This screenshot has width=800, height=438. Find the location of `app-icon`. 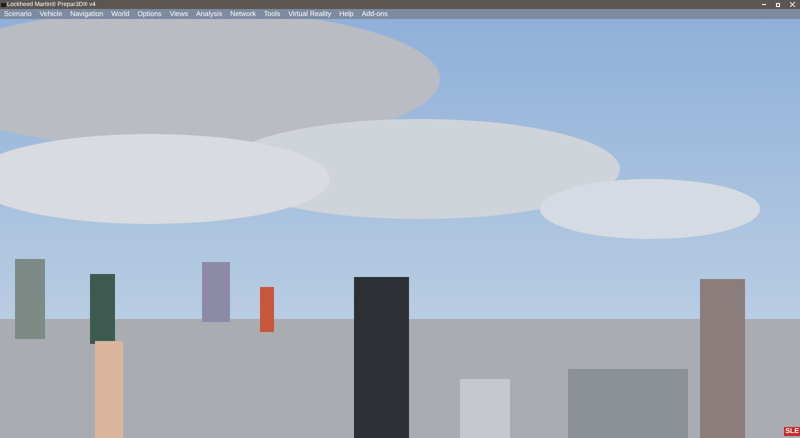

app-icon is located at coordinates (3, 4).